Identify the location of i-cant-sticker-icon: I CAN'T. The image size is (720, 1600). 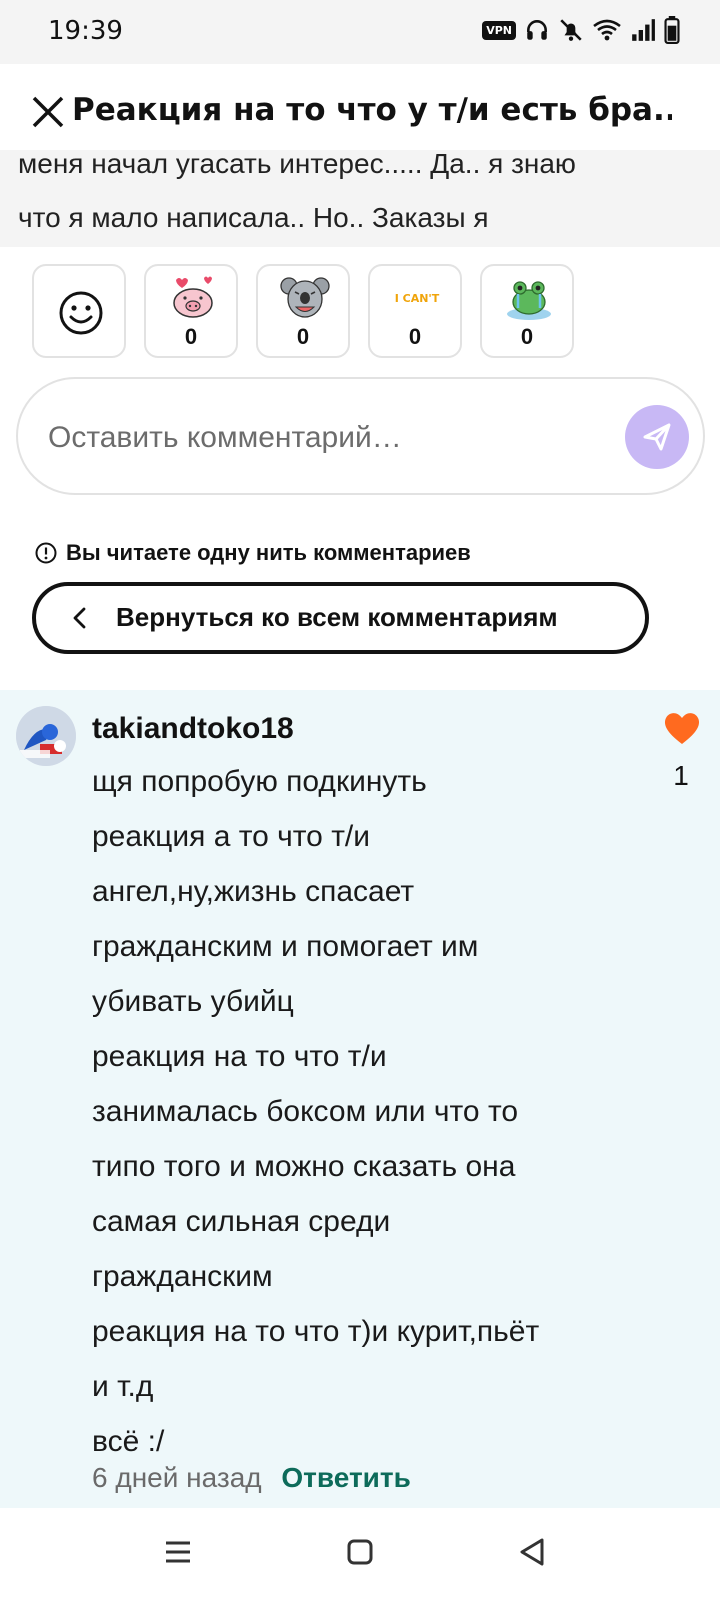
(417, 298).